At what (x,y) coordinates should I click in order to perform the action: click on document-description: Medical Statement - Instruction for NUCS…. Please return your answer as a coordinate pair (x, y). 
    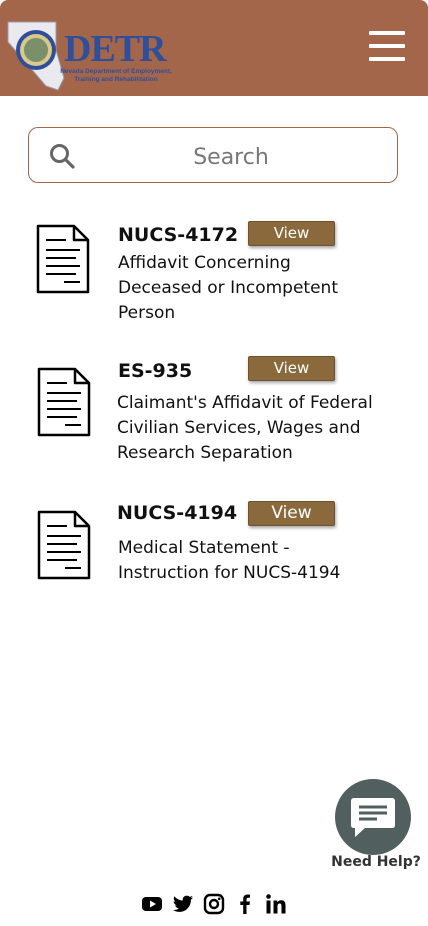
    Looking at the image, I should click on (253, 561).